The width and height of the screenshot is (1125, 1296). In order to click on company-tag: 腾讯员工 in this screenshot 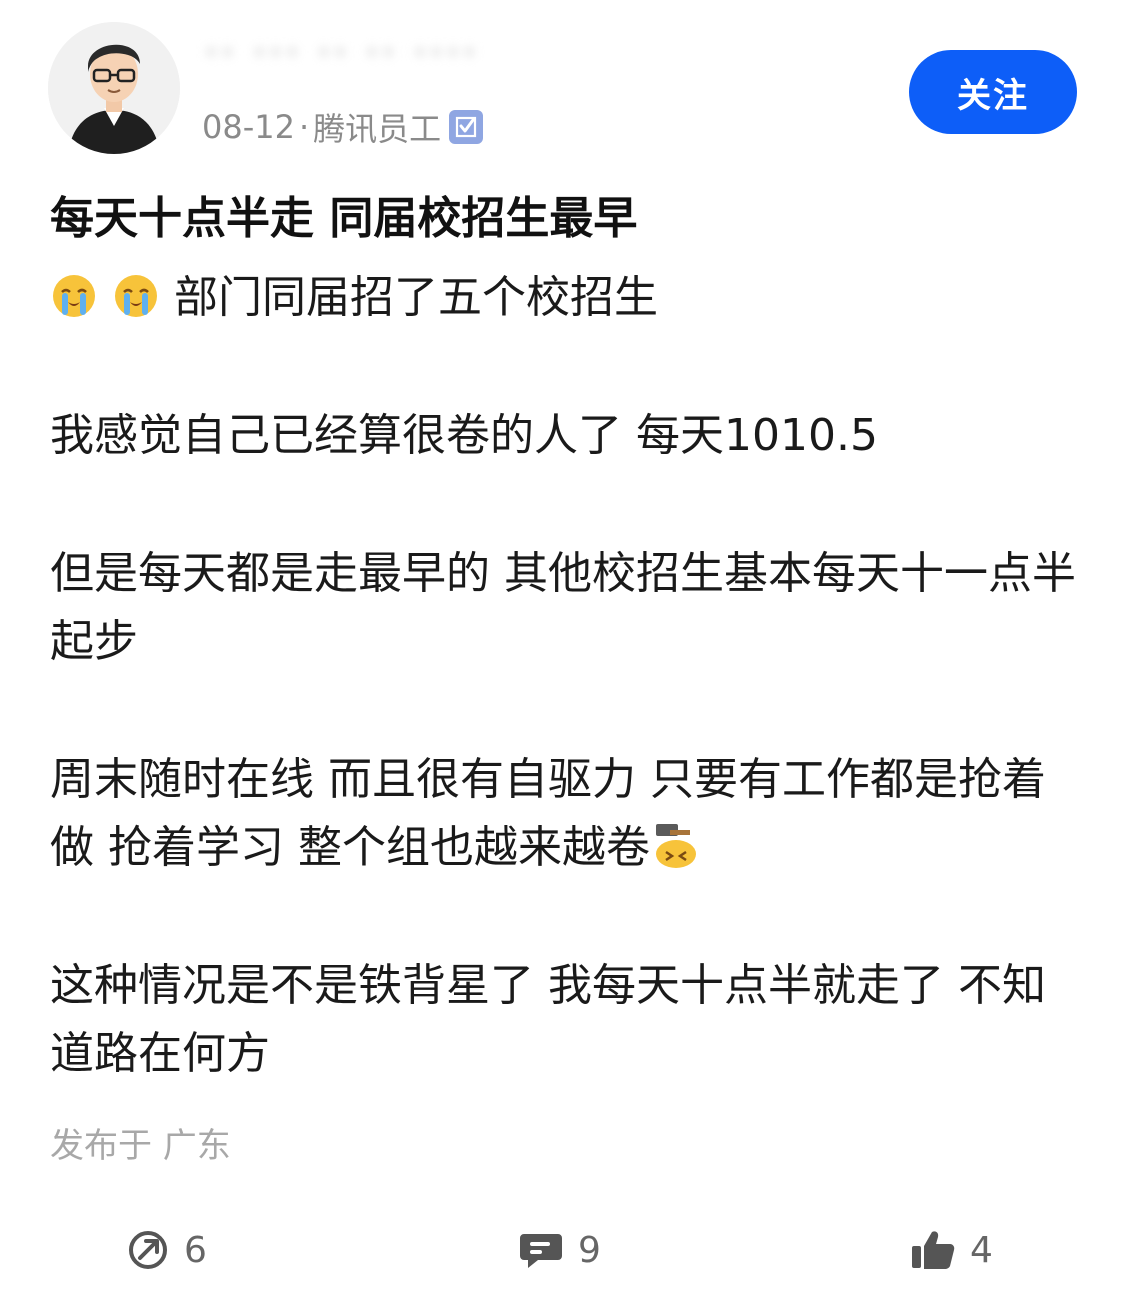, I will do `click(377, 129)`.